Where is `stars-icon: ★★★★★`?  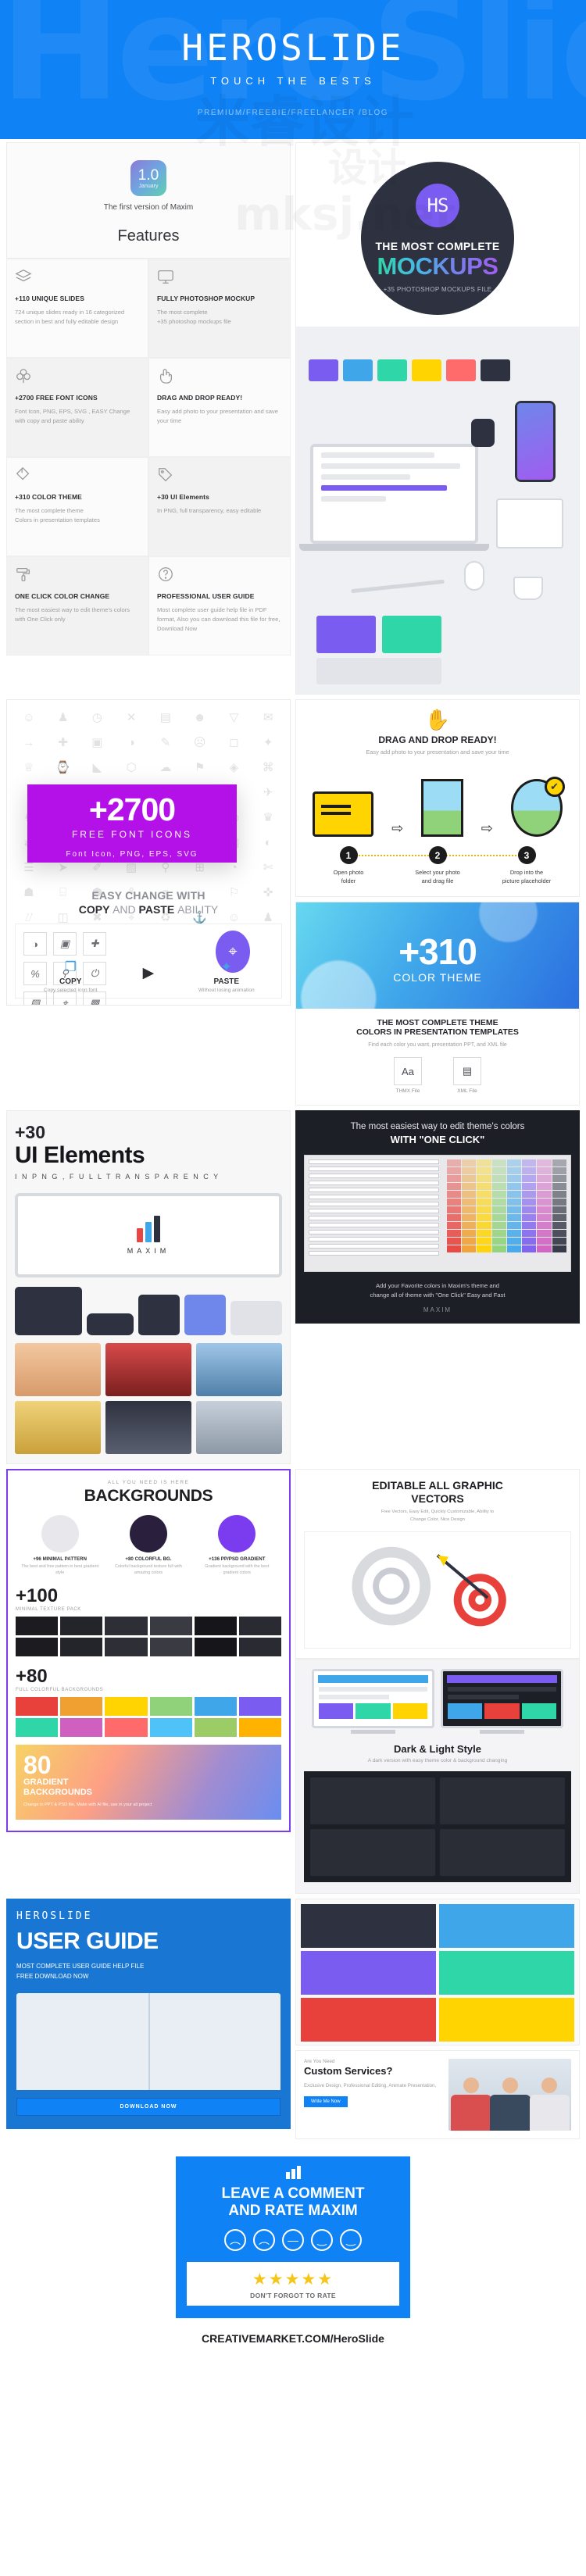
stars-icon: ★★★★★ is located at coordinates (293, 2280).